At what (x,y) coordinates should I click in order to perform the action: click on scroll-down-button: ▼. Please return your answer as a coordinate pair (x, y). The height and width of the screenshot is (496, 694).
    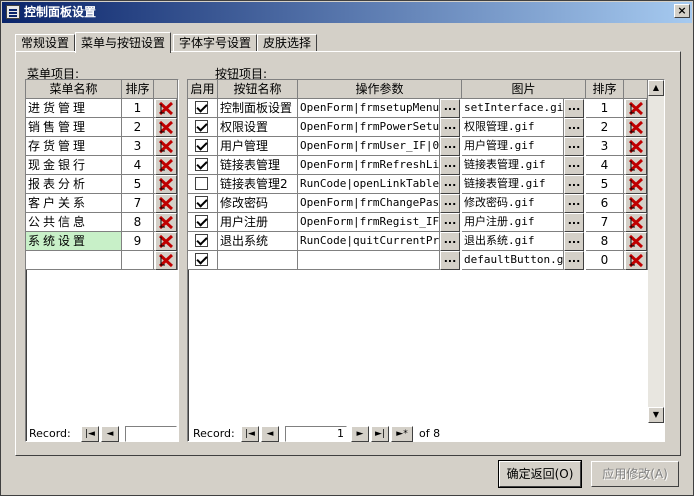
    Looking at the image, I should click on (656, 415).